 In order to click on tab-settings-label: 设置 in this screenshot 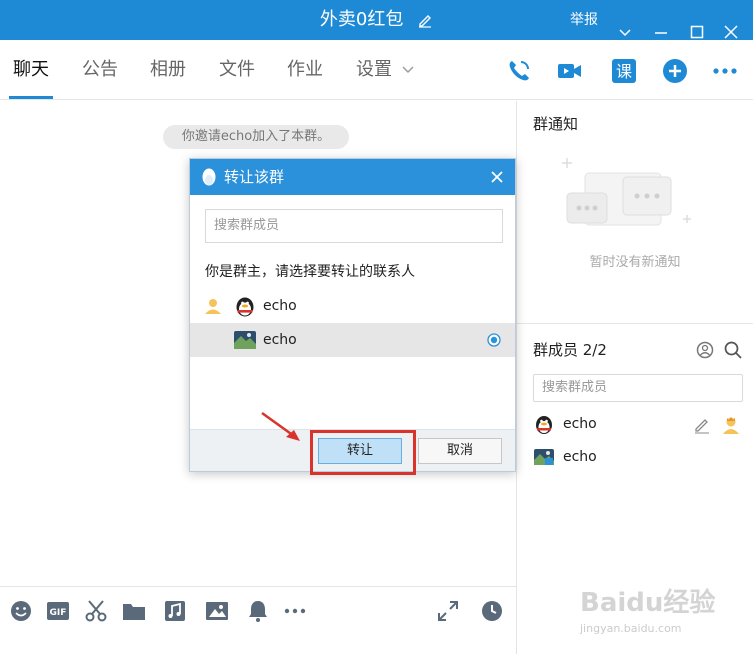, I will do `click(374, 69)`.